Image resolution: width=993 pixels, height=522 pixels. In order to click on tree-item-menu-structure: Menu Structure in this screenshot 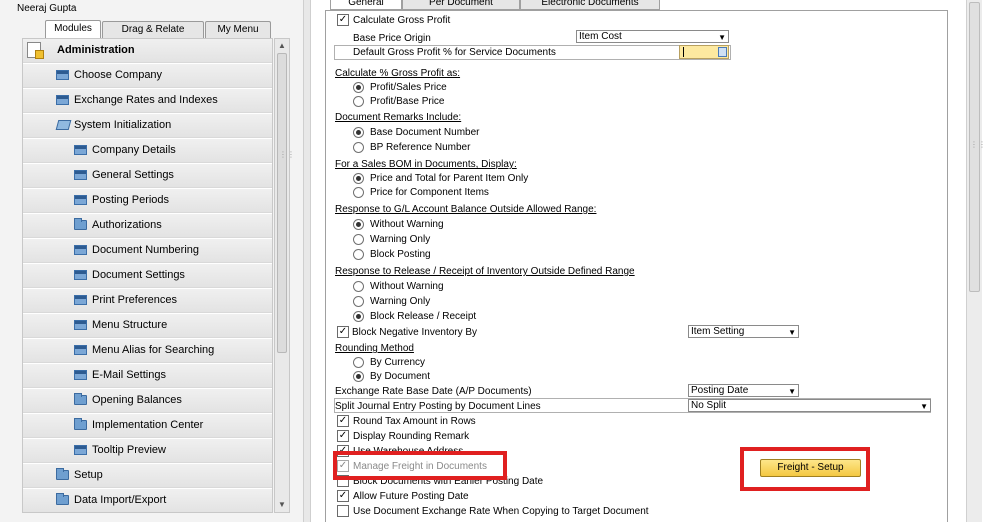, I will do `click(147, 326)`.